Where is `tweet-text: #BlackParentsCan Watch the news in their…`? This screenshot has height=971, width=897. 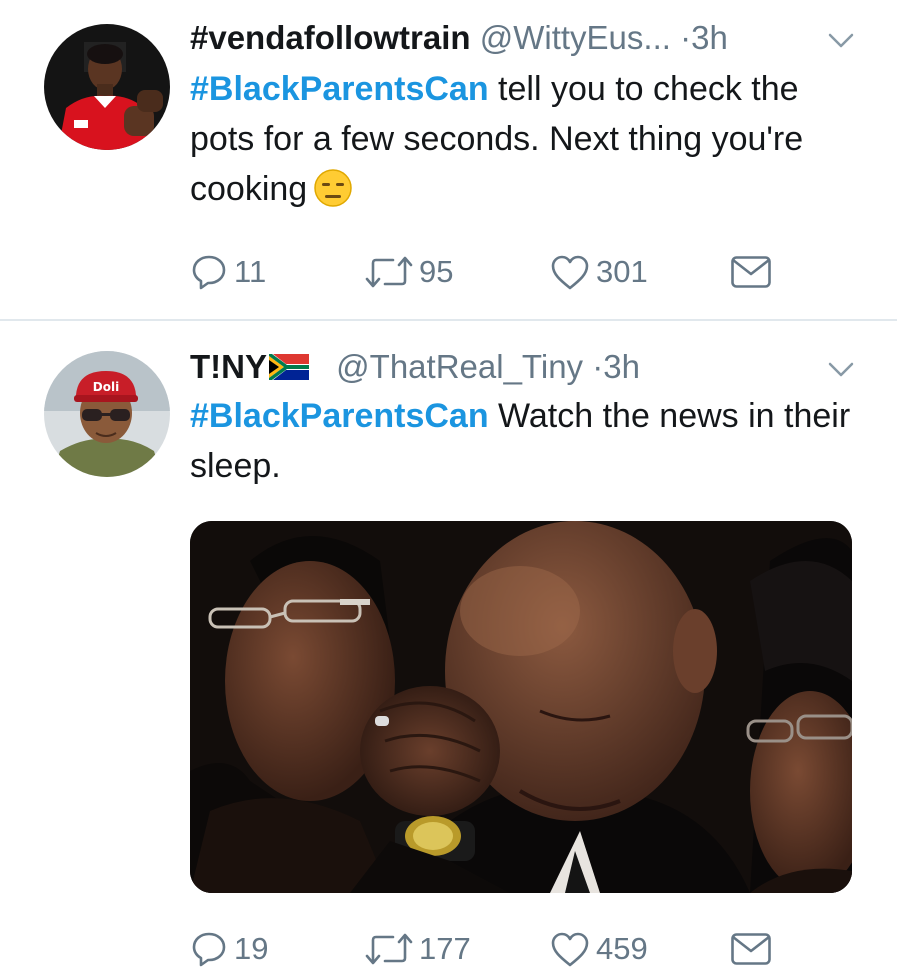 tweet-text: #BlackParentsCan Watch the news in their… is located at coordinates (530, 441).